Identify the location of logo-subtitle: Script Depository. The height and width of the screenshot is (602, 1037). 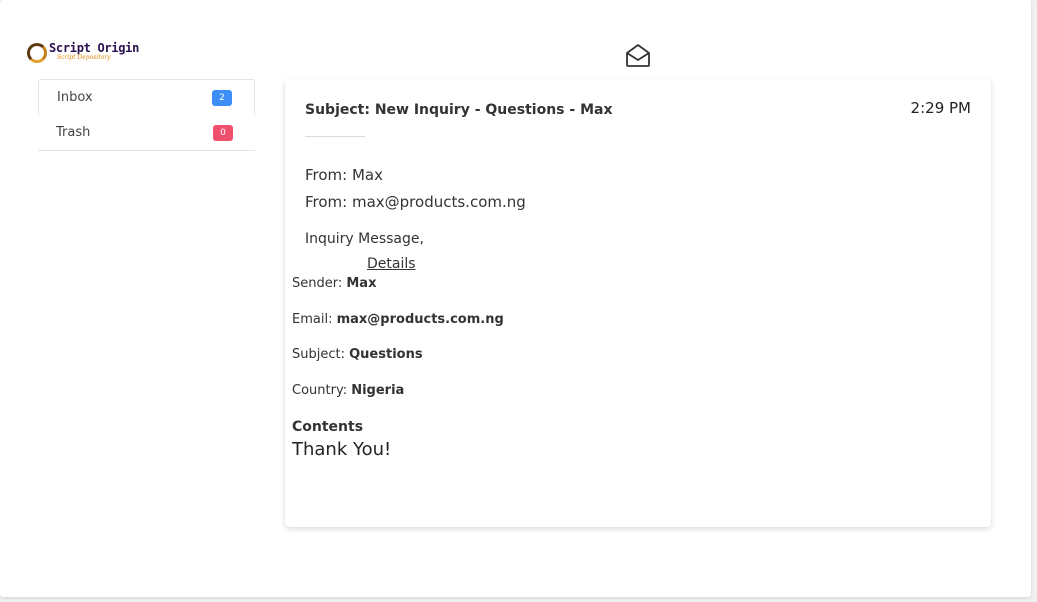
(84, 57).